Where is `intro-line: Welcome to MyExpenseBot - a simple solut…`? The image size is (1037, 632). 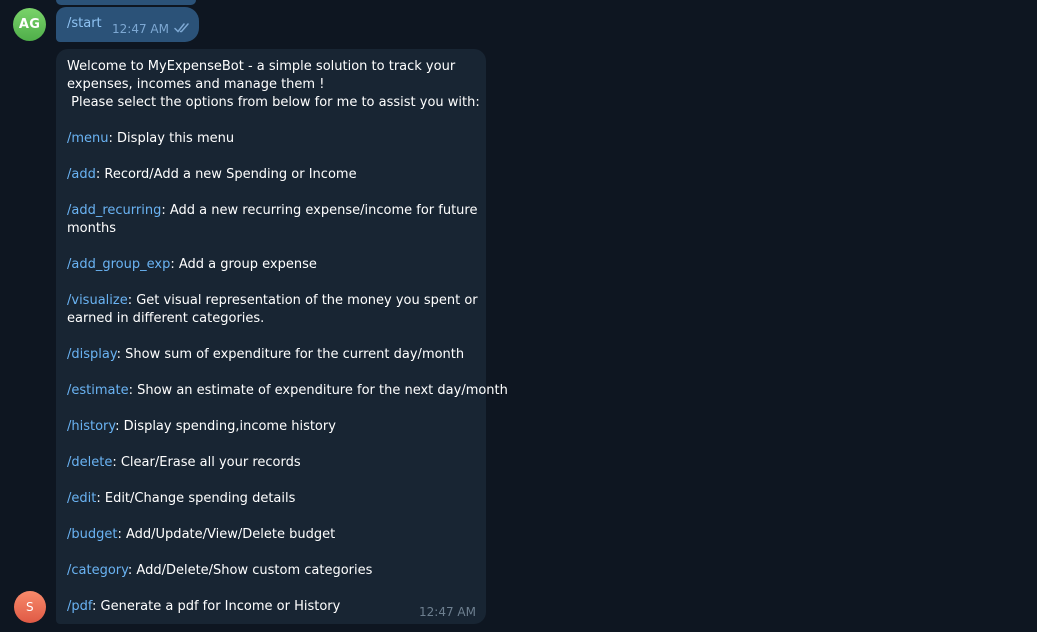 intro-line: Welcome to MyExpenseBot - a simple solut… is located at coordinates (261, 66).